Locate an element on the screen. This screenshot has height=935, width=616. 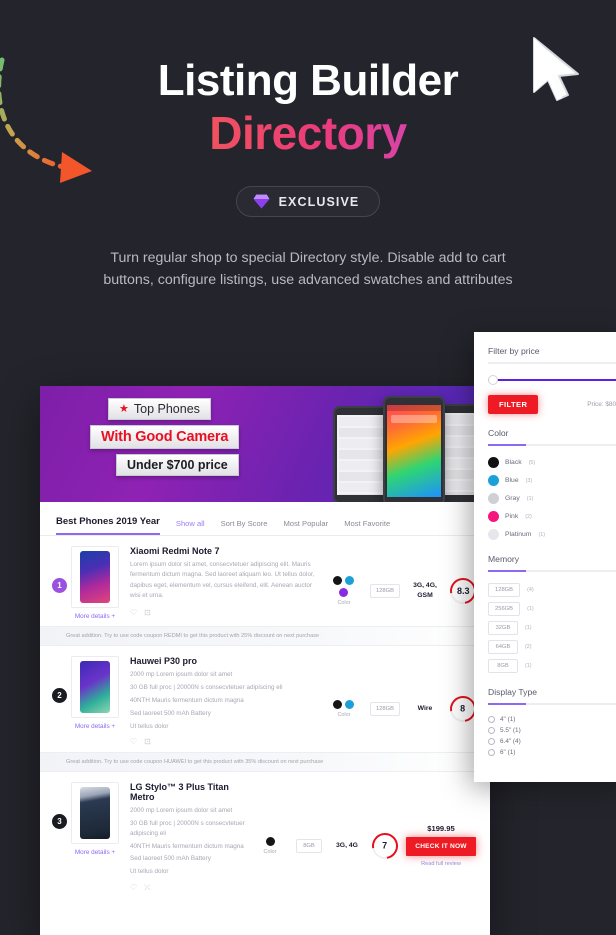
swatch-purple is located at coordinates (344, 592).